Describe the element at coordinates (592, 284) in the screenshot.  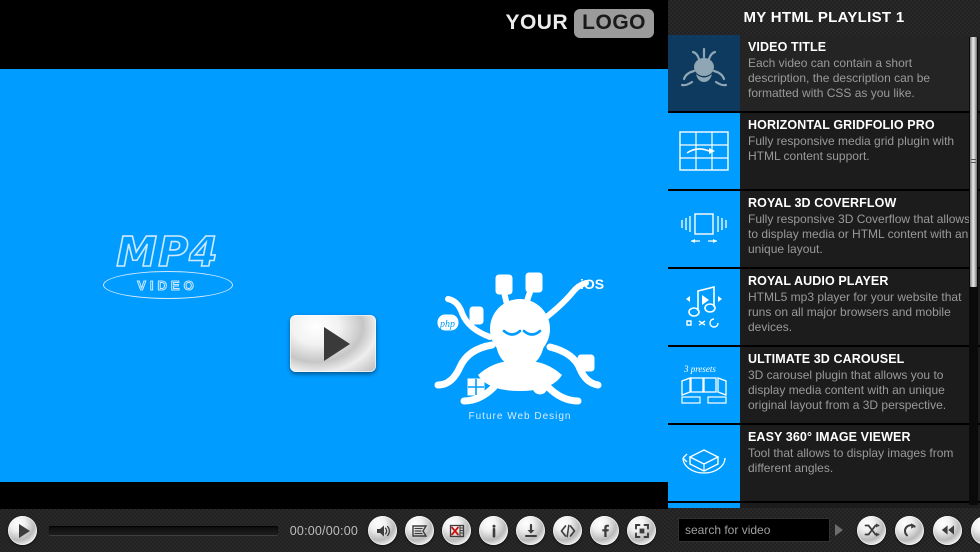
I see `svg-text: iOS` at that location.